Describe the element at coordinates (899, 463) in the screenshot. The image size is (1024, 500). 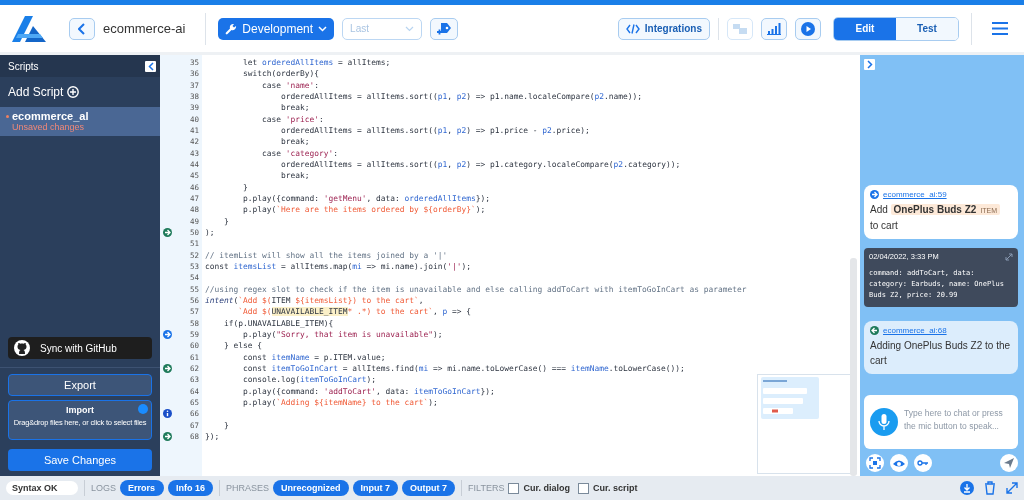
I see `eye-icon` at that location.